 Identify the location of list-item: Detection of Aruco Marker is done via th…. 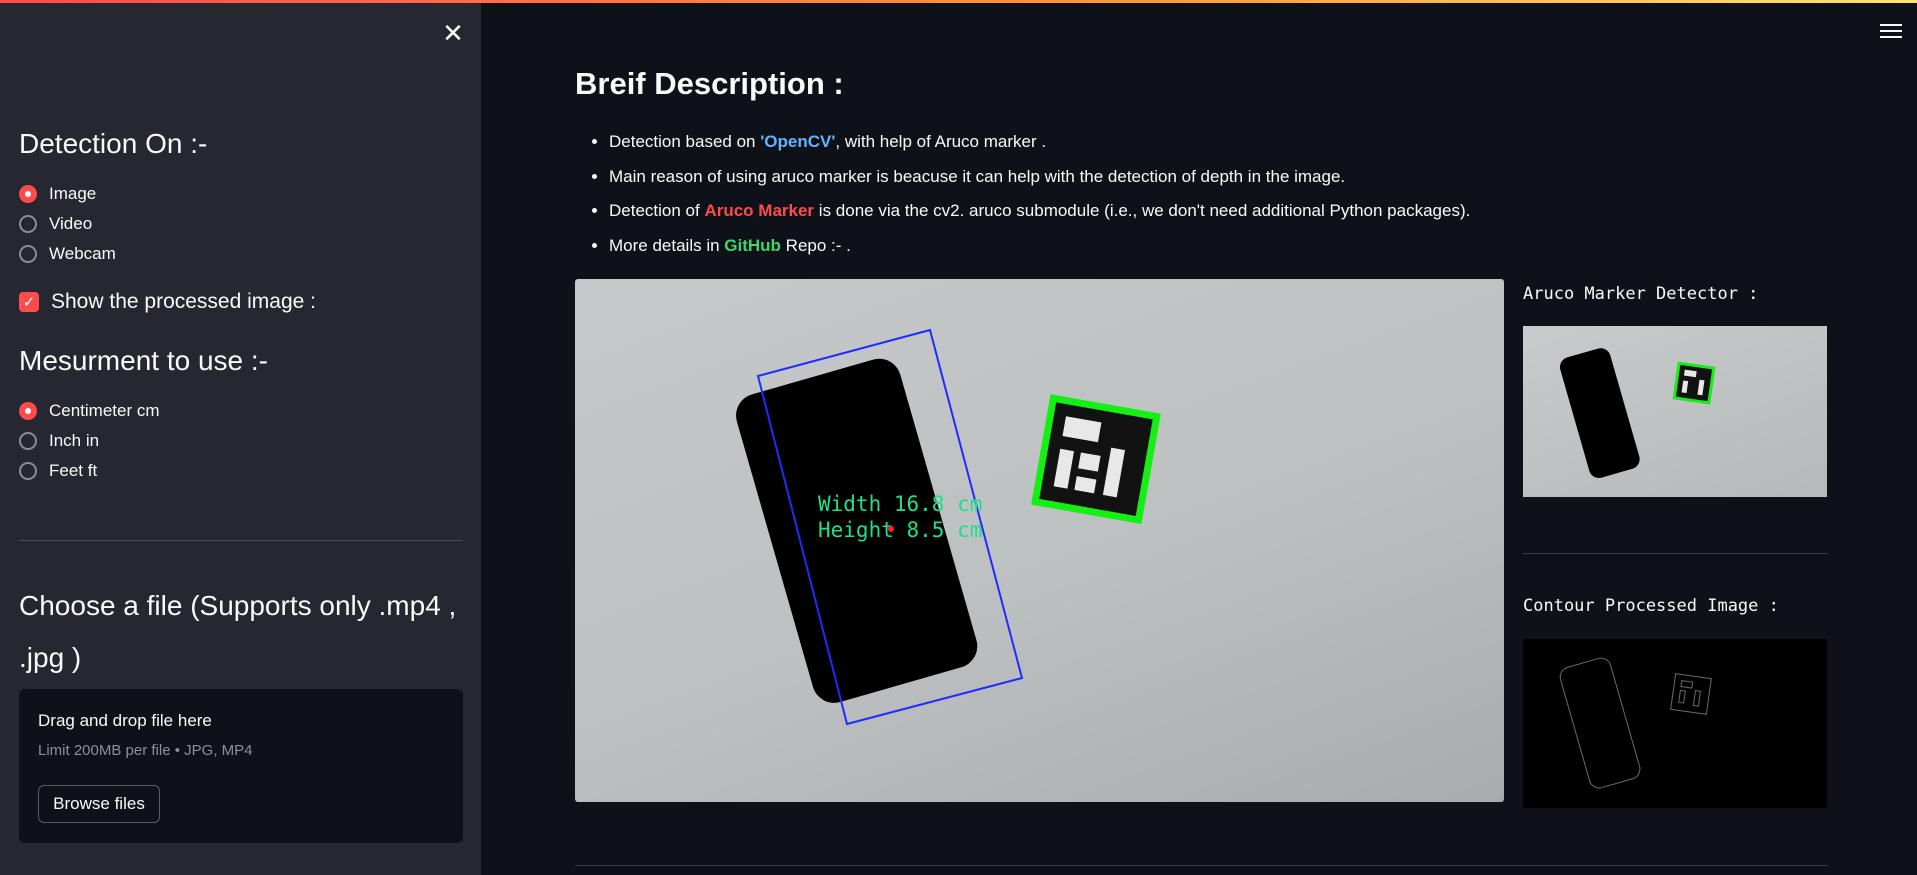
(1092, 214).